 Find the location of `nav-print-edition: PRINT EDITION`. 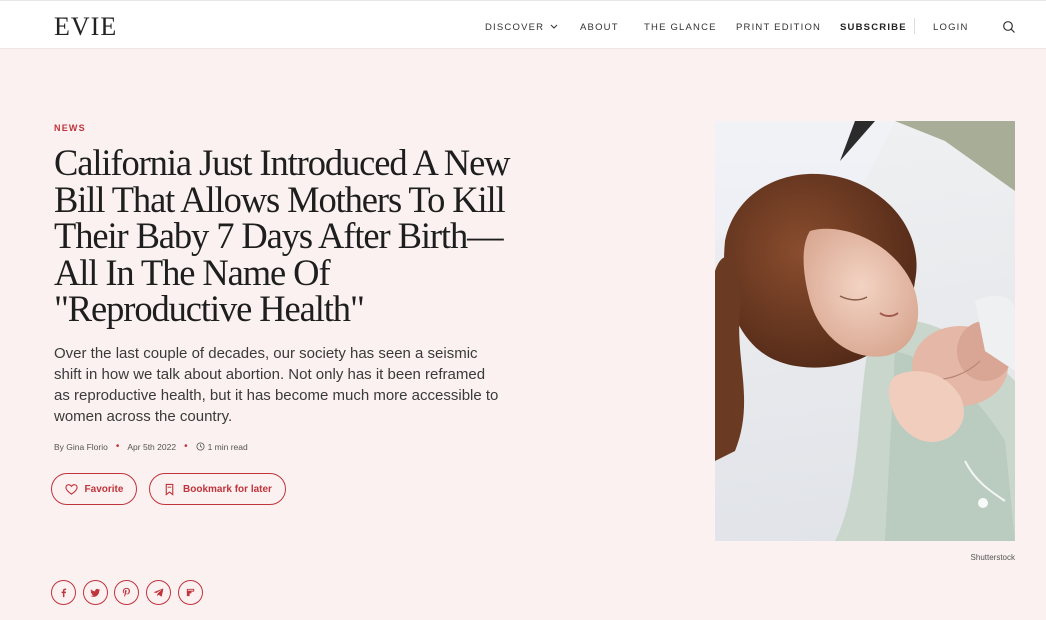

nav-print-edition: PRINT EDITION is located at coordinates (778, 27).